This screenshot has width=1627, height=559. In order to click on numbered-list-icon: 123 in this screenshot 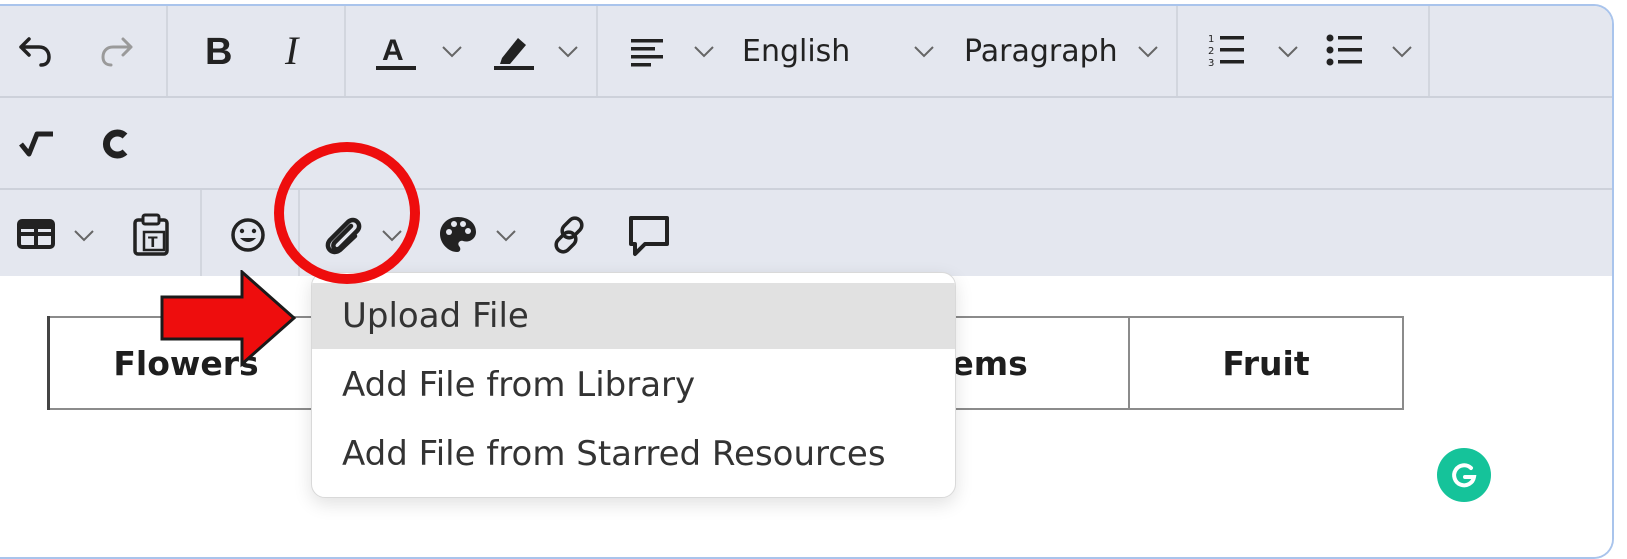, I will do `click(1226, 51)`.